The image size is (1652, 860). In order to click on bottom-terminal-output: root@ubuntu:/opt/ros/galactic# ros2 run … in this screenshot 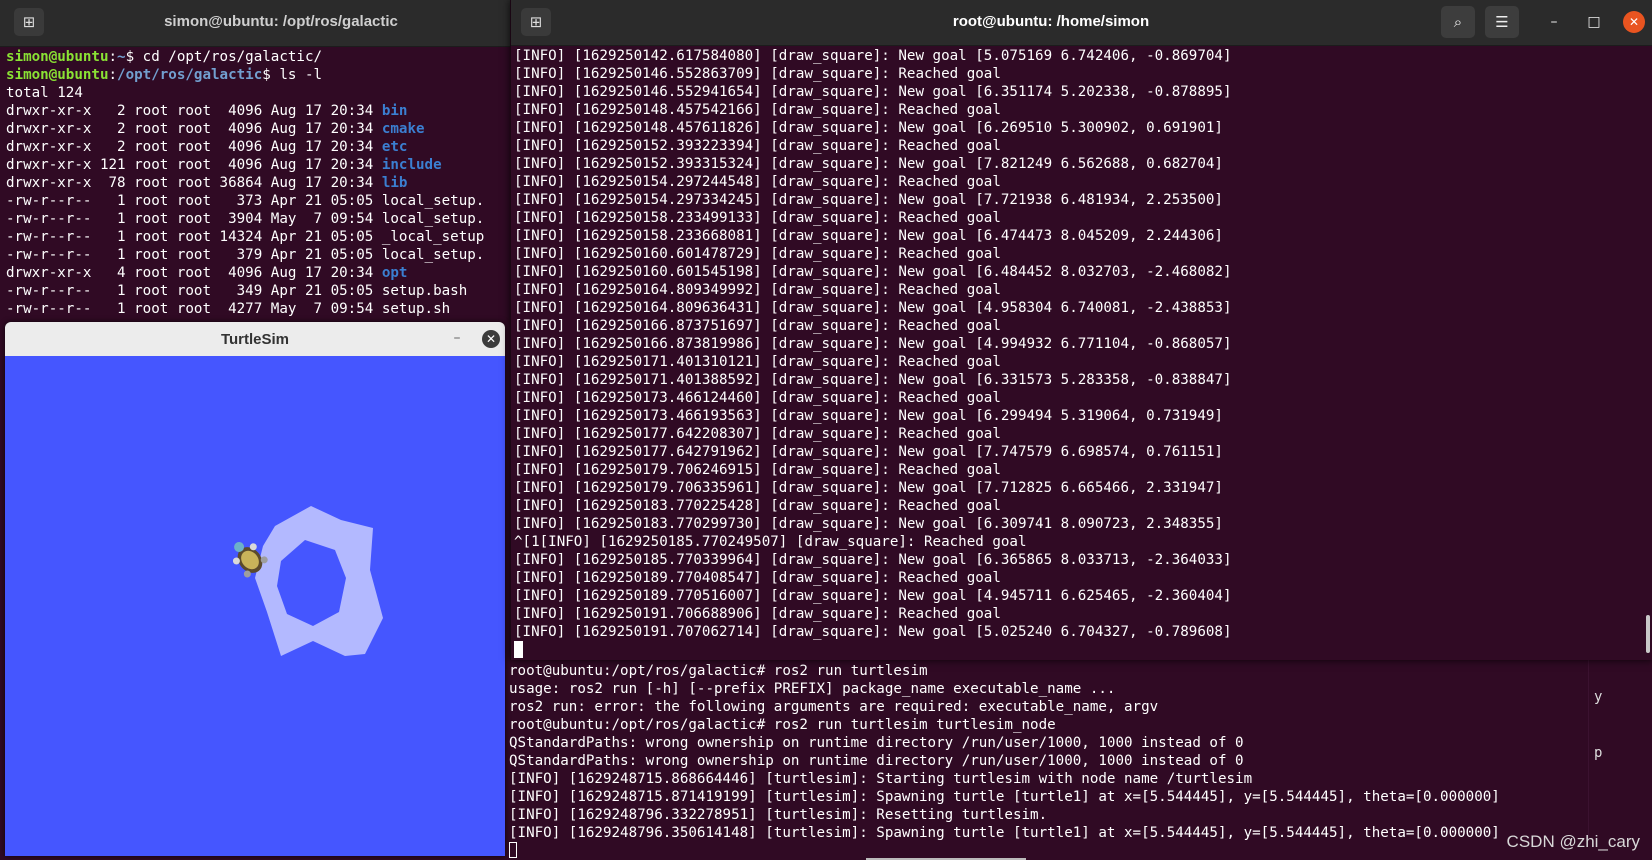, I will do `click(1004, 761)`.